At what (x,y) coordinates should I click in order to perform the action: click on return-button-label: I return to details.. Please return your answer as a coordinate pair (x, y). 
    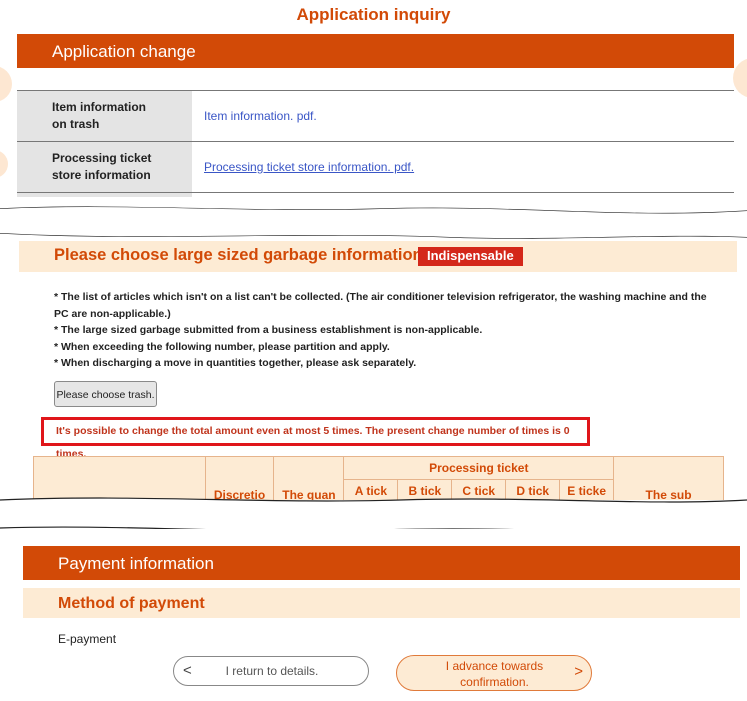
    Looking at the image, I should click on (272, 671).